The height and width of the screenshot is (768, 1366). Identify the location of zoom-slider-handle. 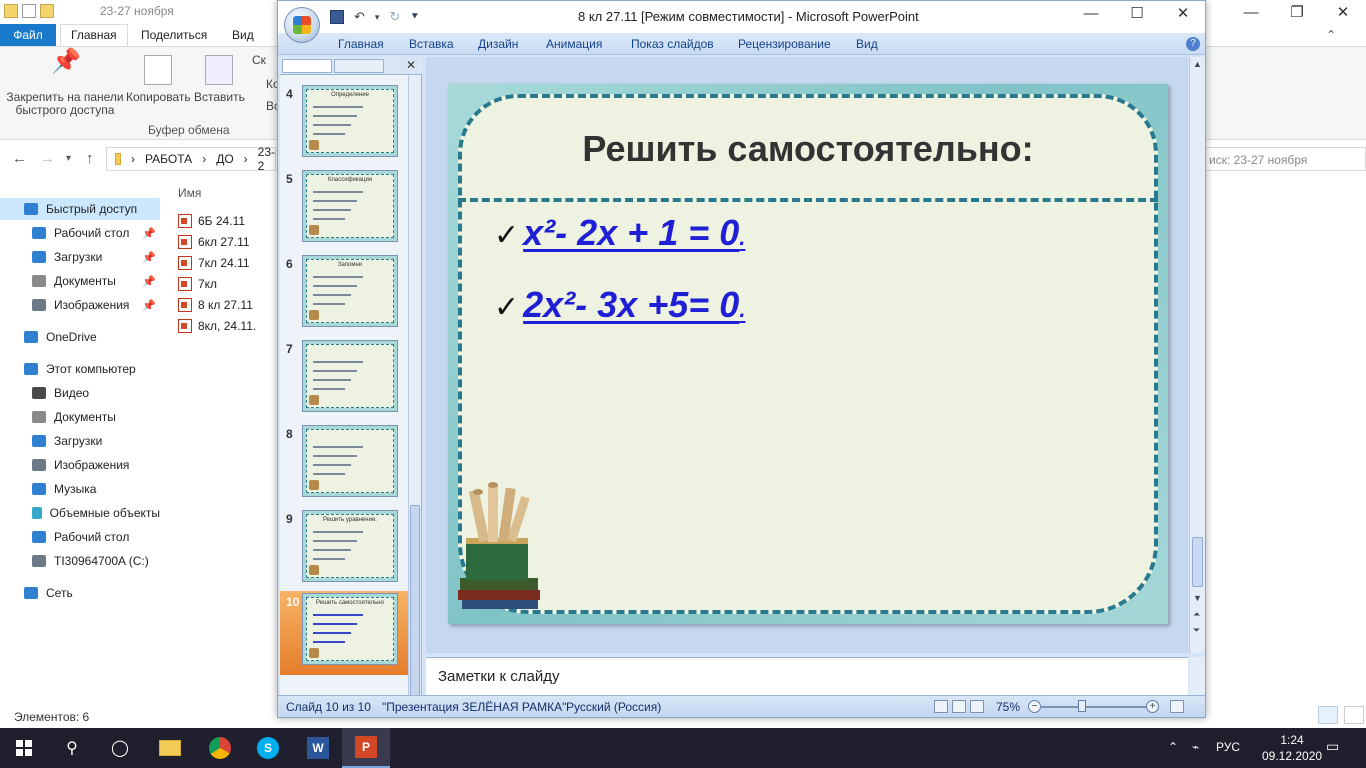
(1082, 706).